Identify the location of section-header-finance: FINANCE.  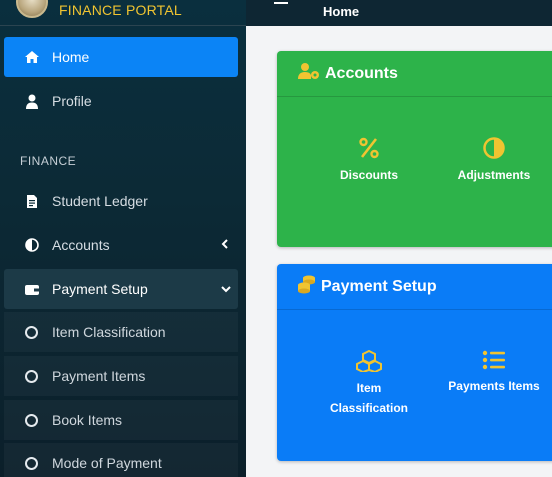
(48, 161).